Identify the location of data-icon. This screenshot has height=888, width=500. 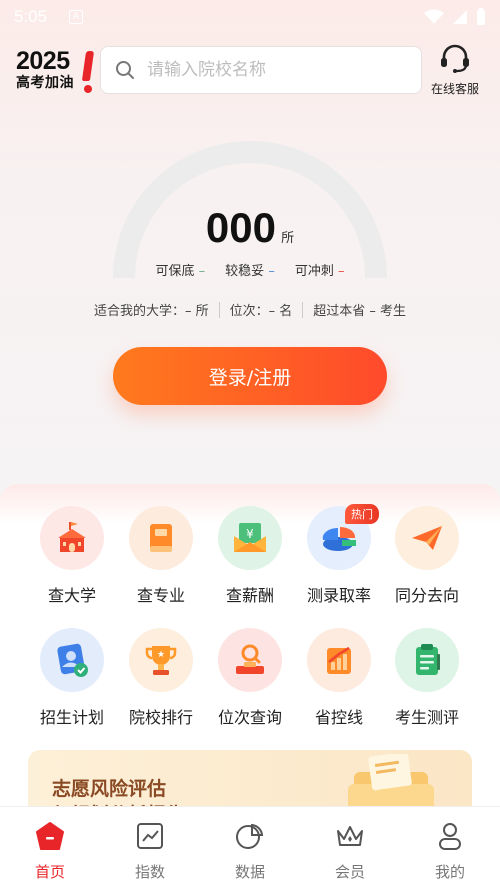
(250, 836).